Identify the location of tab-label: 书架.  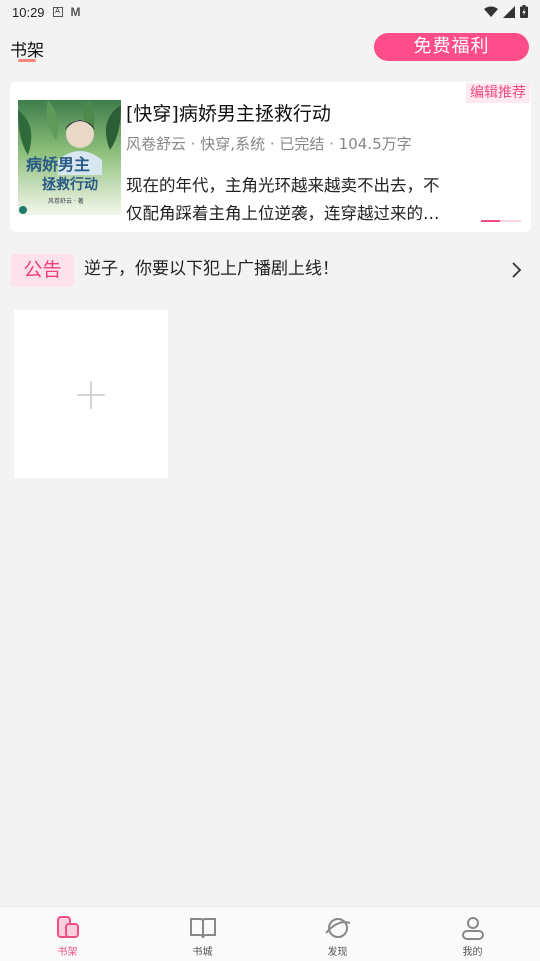
(67, 952).